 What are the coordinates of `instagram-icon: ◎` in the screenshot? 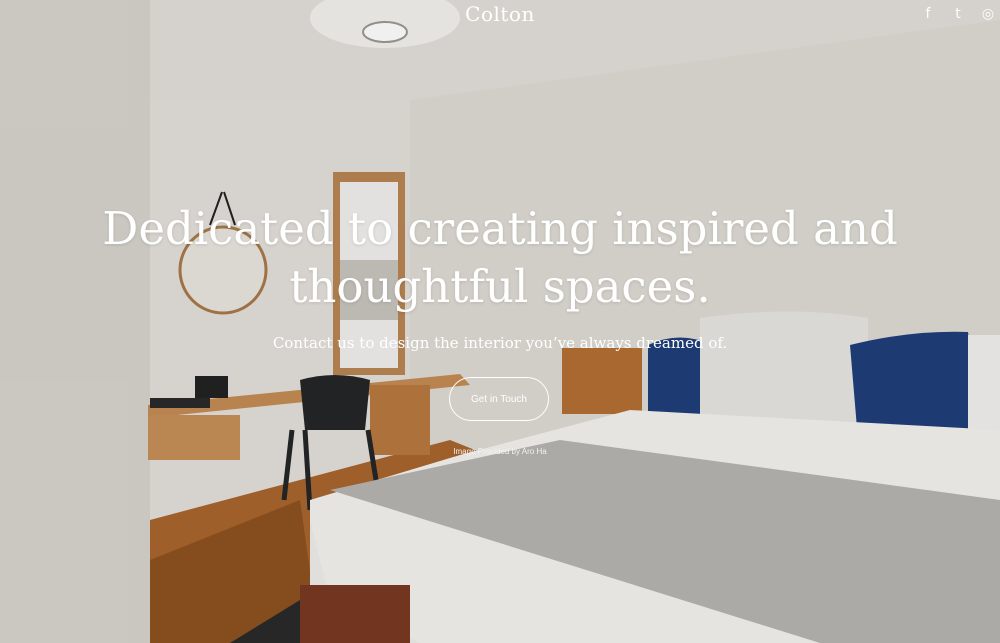 It's located at (988, 14).